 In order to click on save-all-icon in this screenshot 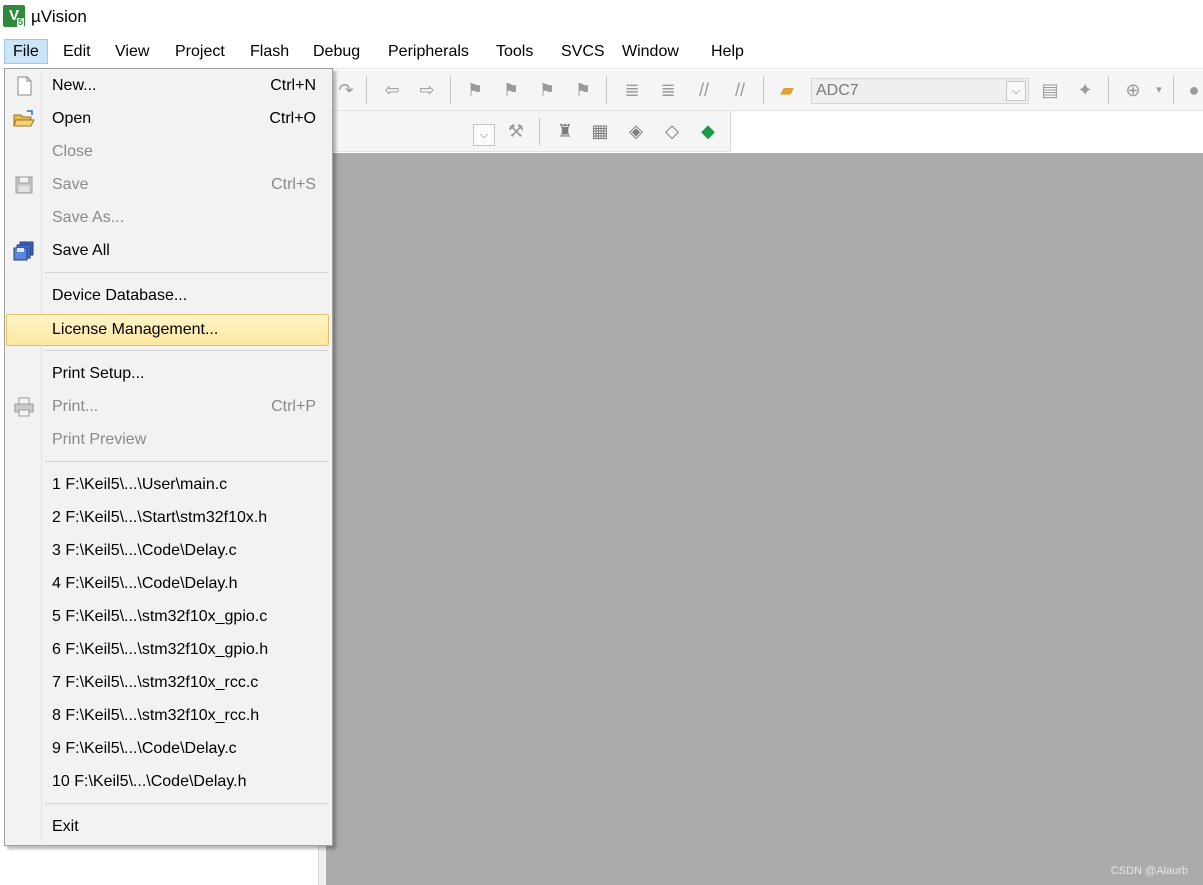, I will do `click(24, 251)`.